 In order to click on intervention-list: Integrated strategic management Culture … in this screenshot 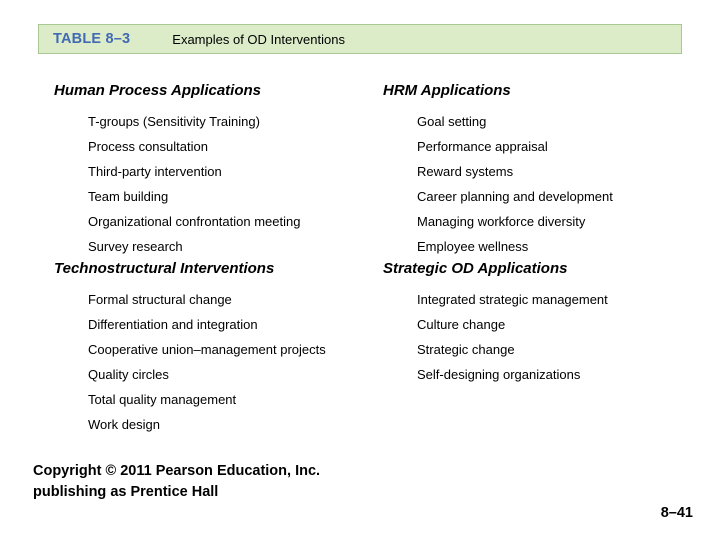, I will do `click(543, 337)`.